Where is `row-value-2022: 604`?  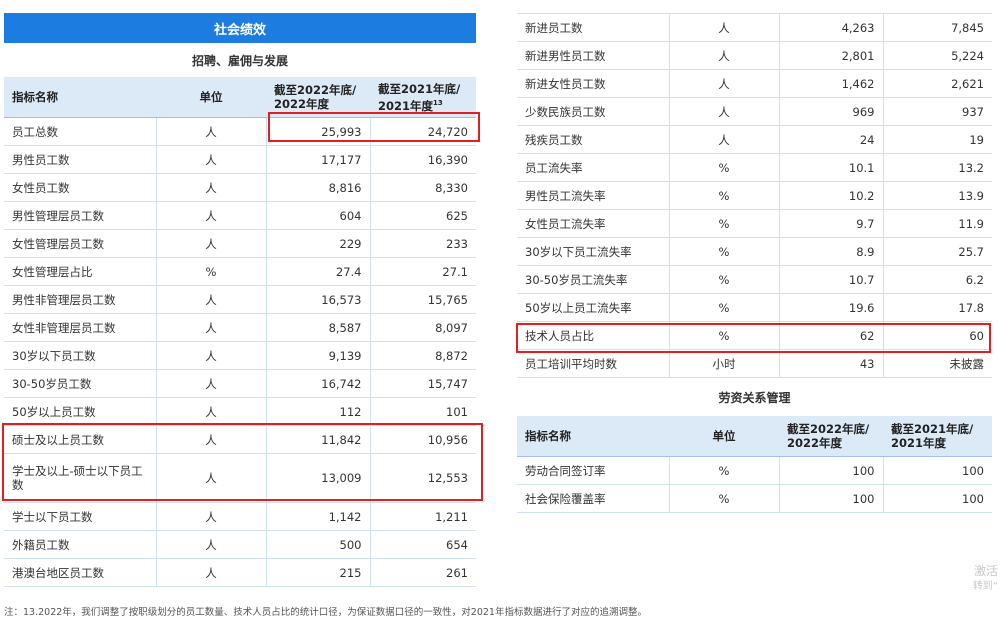
row-value-2022: 604 is located at coordinates (318, 215).